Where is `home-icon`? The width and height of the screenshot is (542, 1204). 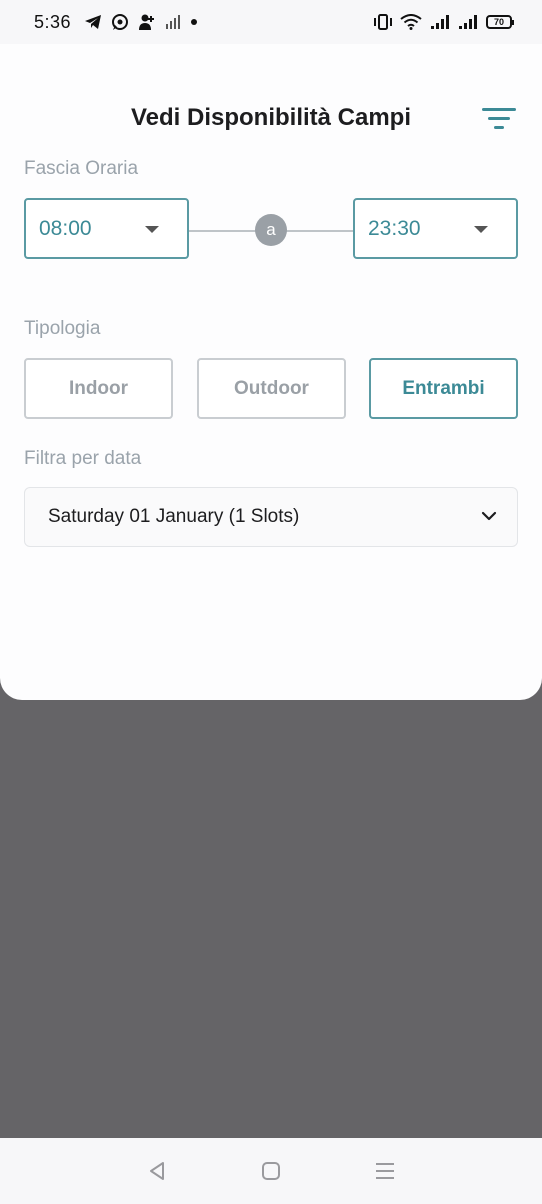
home-icon is located at coordinates (271, 1171).